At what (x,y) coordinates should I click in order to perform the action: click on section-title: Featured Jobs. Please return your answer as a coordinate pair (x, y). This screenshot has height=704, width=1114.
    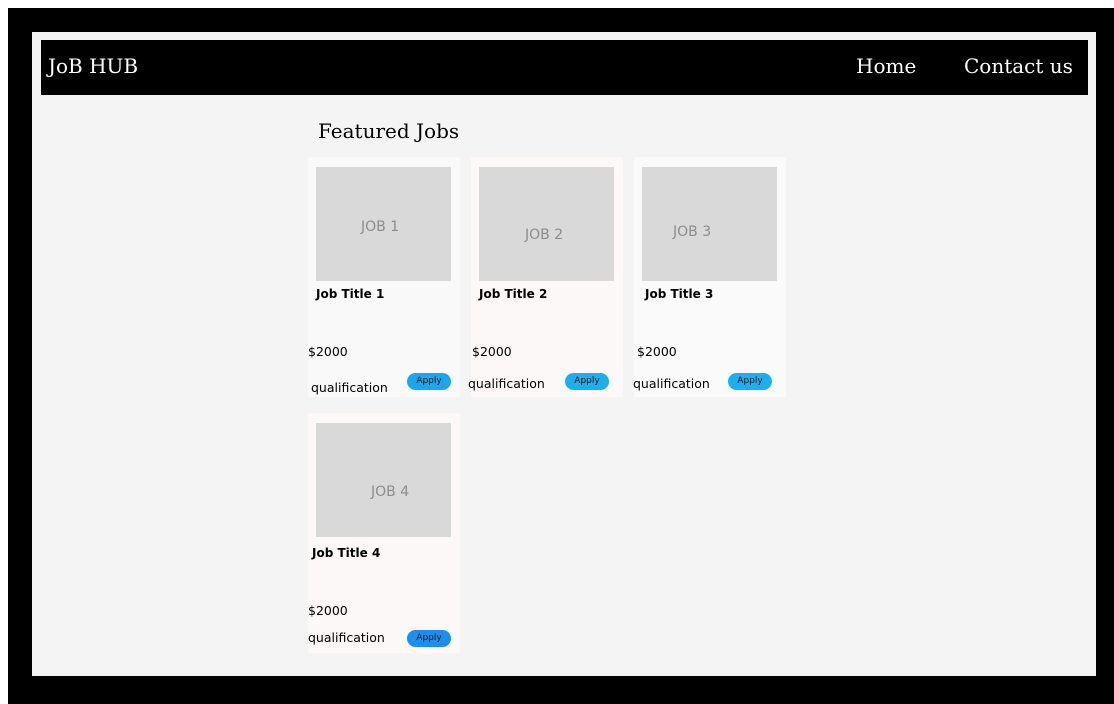
    Looking at the image, I should click on (389, 131).